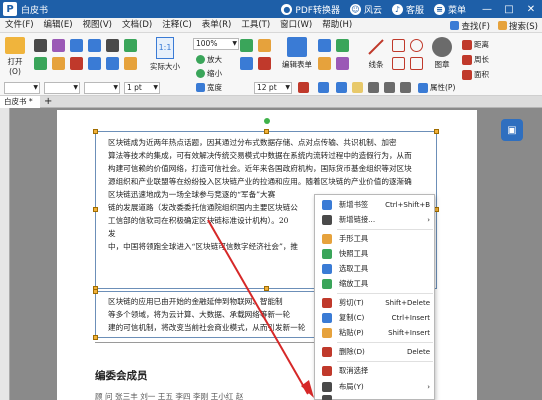 The image size is (542, 400). What do you see at coordinates (327, 386) in the screenshot?
I see `layout-icon` at bounding box center [327, 386].